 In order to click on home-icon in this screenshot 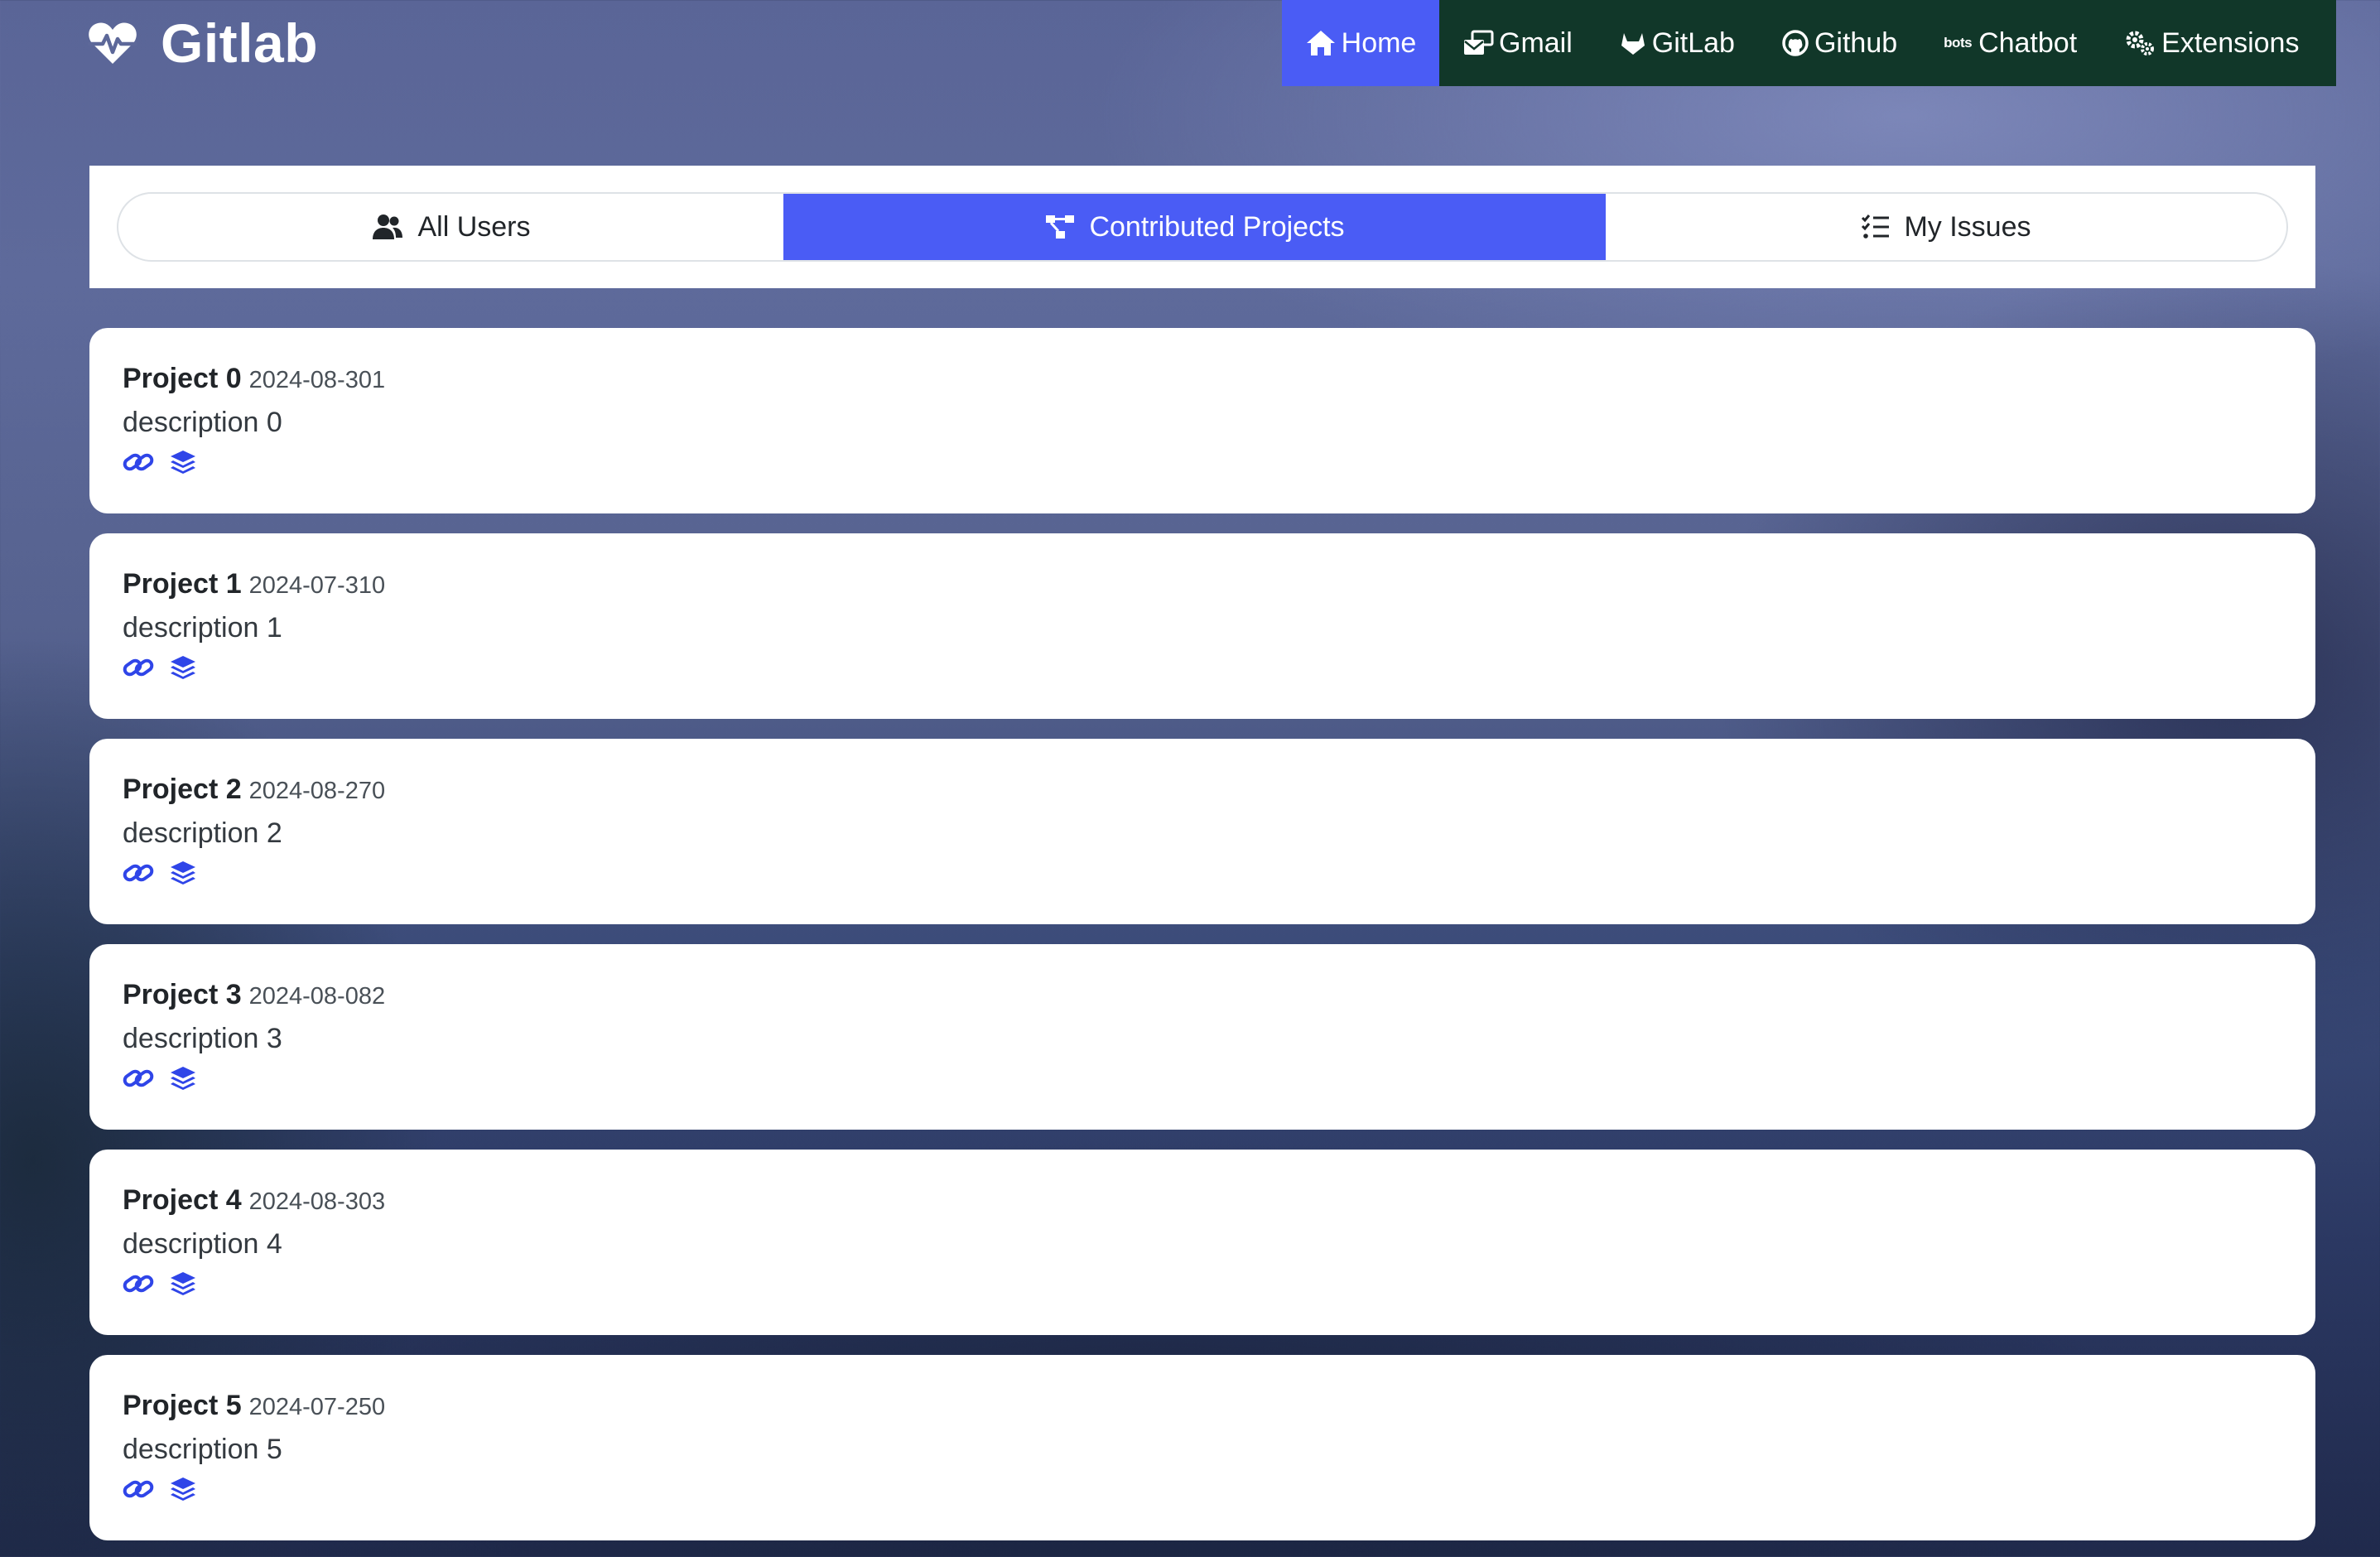, I will do `click(1320, 43)`.